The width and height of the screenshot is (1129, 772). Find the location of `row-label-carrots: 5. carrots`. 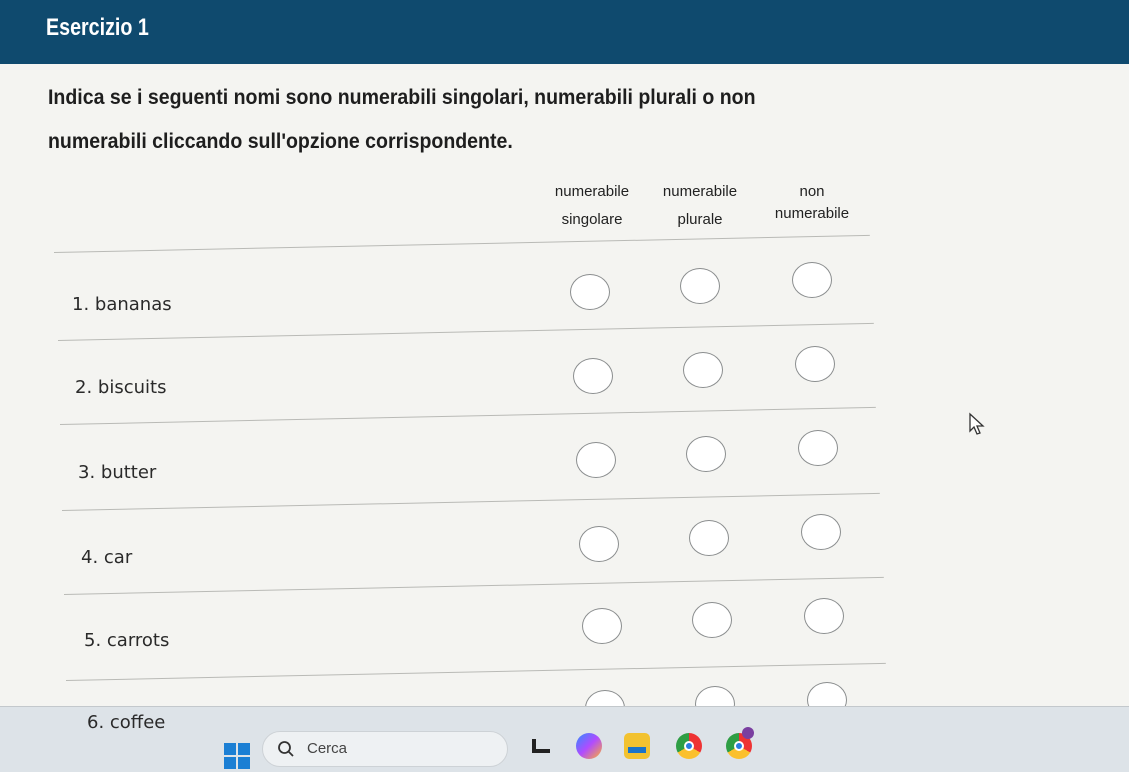

row-label-carrots: 5. carrots is located at coordinates (127, 640).